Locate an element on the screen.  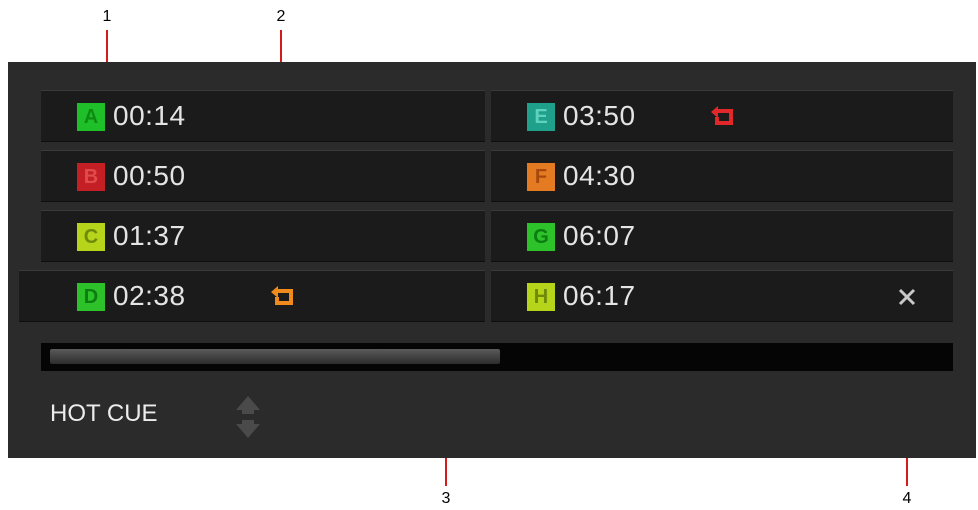
hot-cue-b-badge: B is located at coordinates (91, 177).